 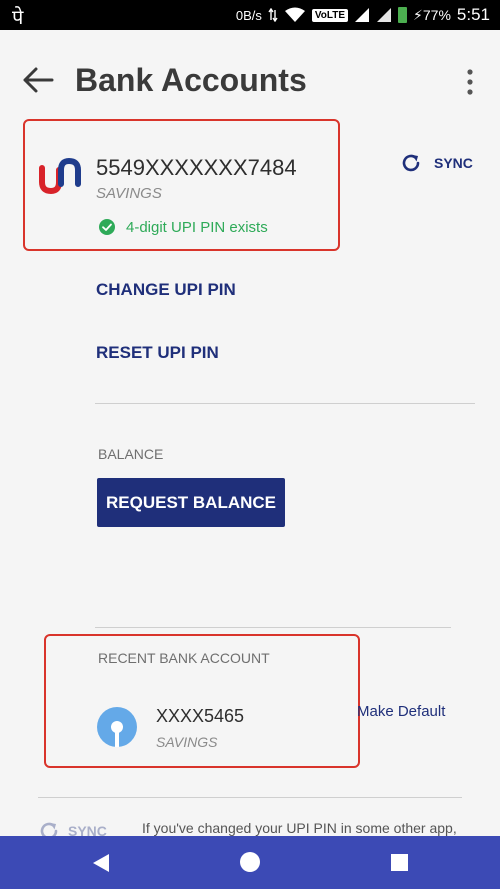 I want to click on change-upi-pin-button: CHANGE UPI PIN, so click(x=166, y=290).